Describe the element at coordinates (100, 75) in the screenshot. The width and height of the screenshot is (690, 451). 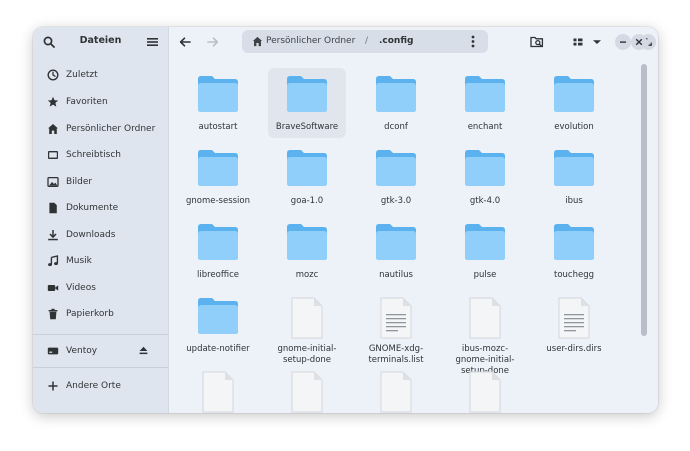
I see `sidebar-item-recent: Zuletzt` at that location.